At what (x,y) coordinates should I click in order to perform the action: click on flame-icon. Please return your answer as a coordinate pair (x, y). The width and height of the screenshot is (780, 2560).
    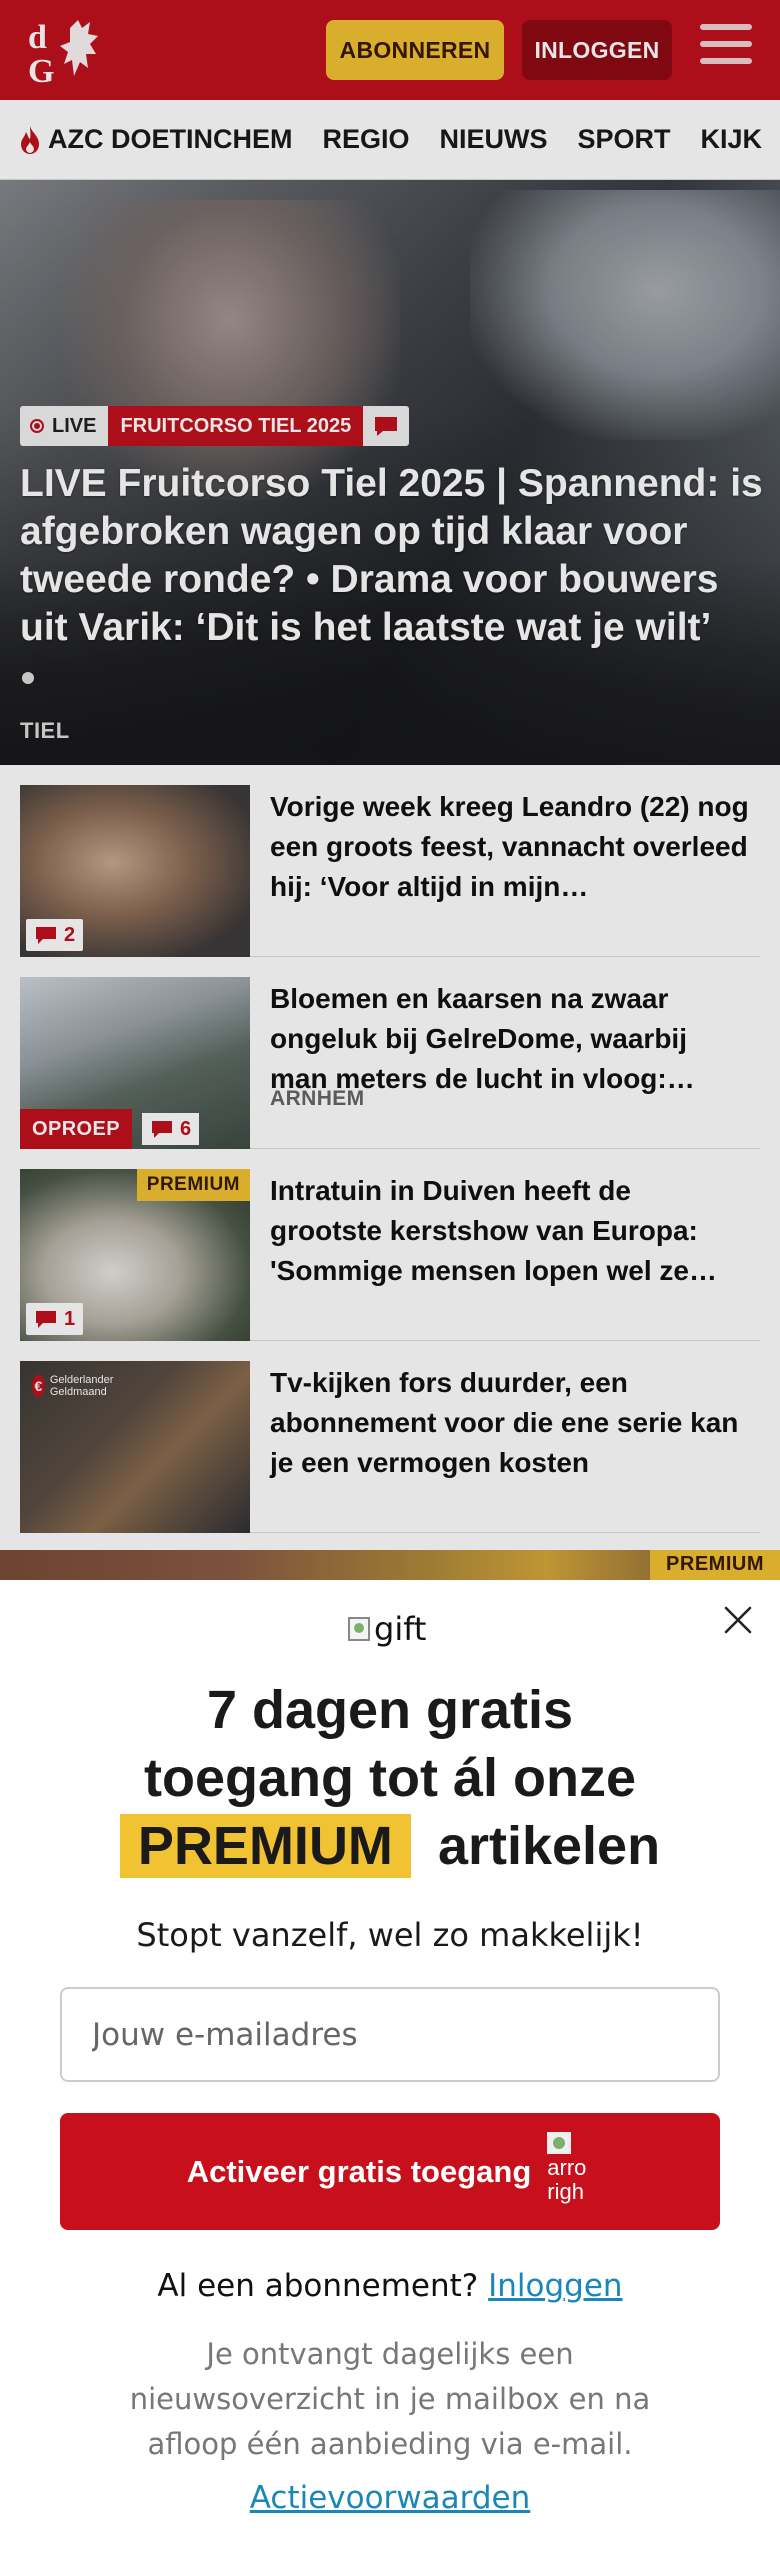
    Looking at the image, I should click on (30, 139).